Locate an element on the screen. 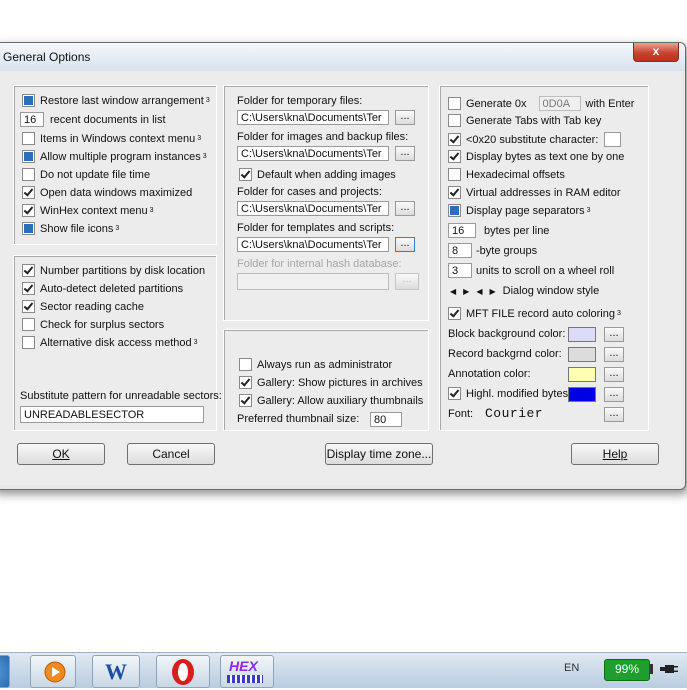  substitute-pattern-input: UNREADABLESECTOR is located at coordinates (112, 414).